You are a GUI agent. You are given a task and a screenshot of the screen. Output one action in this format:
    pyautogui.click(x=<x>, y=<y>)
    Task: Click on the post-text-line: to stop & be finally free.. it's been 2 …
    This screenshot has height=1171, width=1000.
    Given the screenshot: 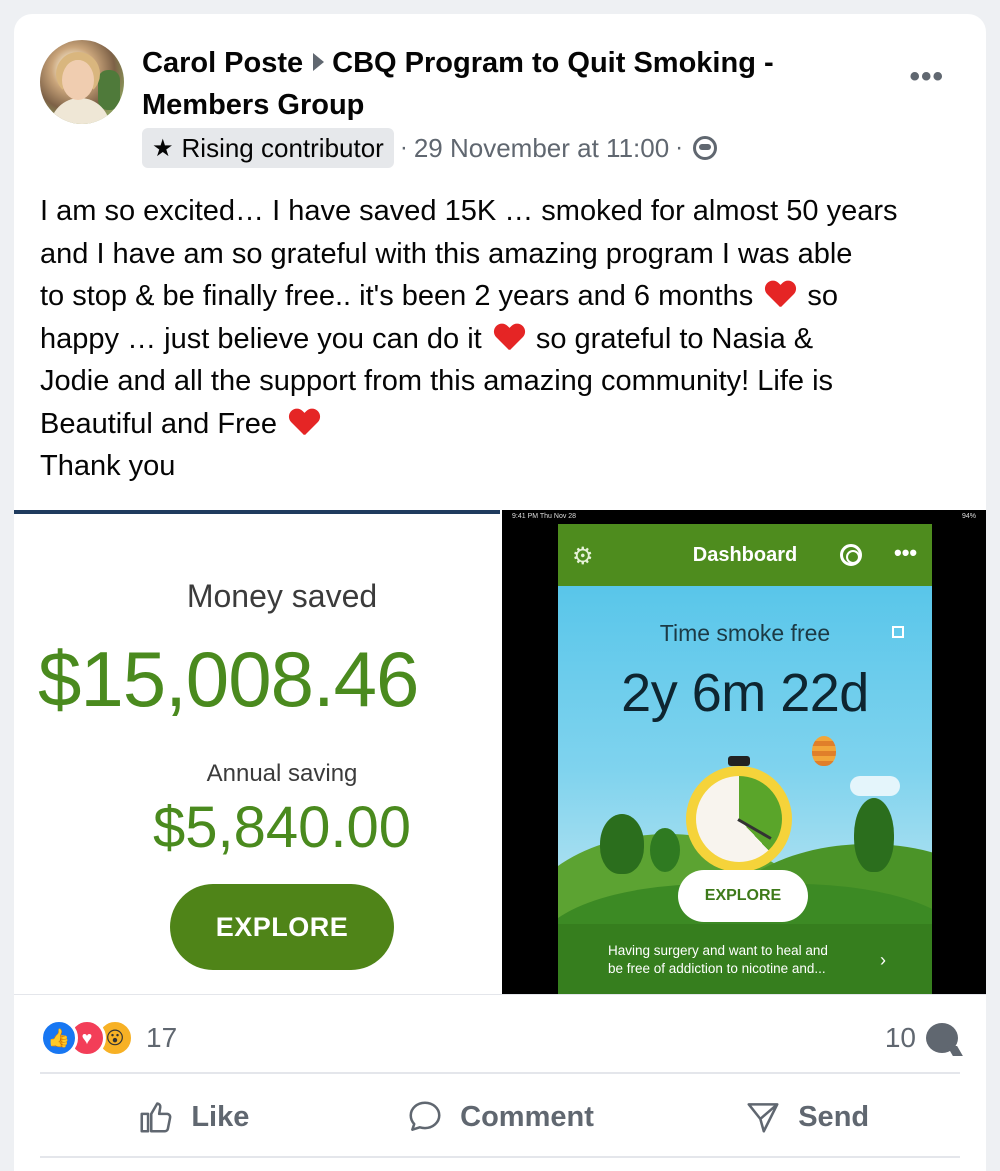 What is the action you would take?
    pyautogui.click(x=439, y=295)
    